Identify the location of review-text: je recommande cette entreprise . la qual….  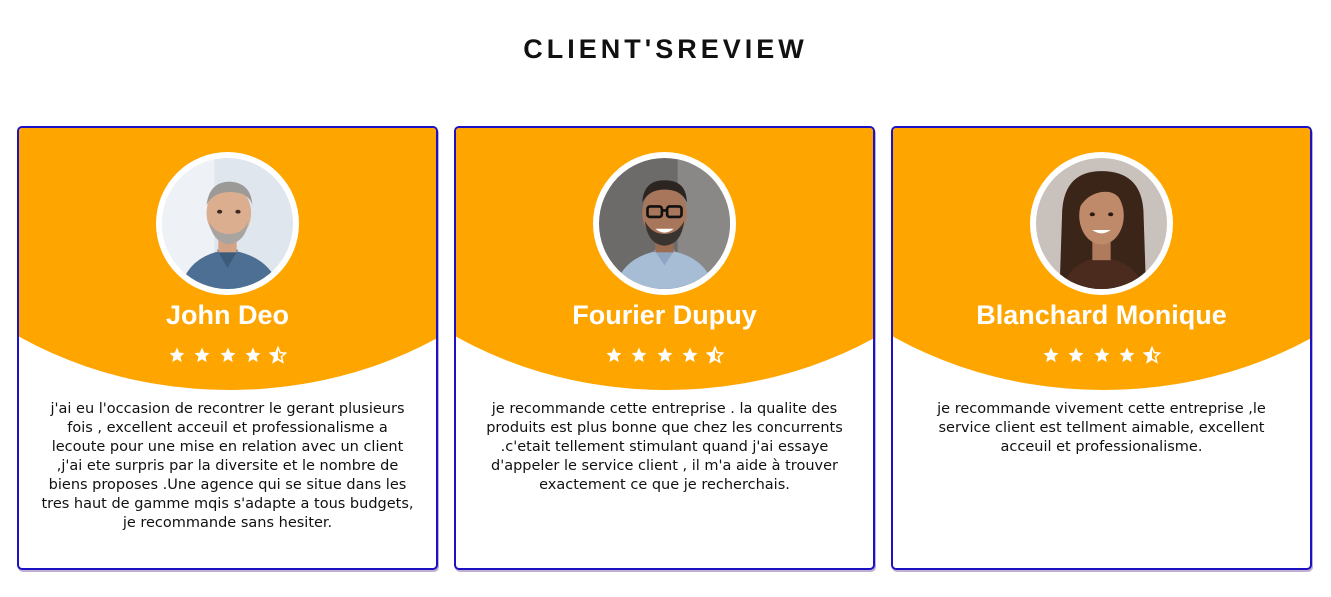
(664, 447).